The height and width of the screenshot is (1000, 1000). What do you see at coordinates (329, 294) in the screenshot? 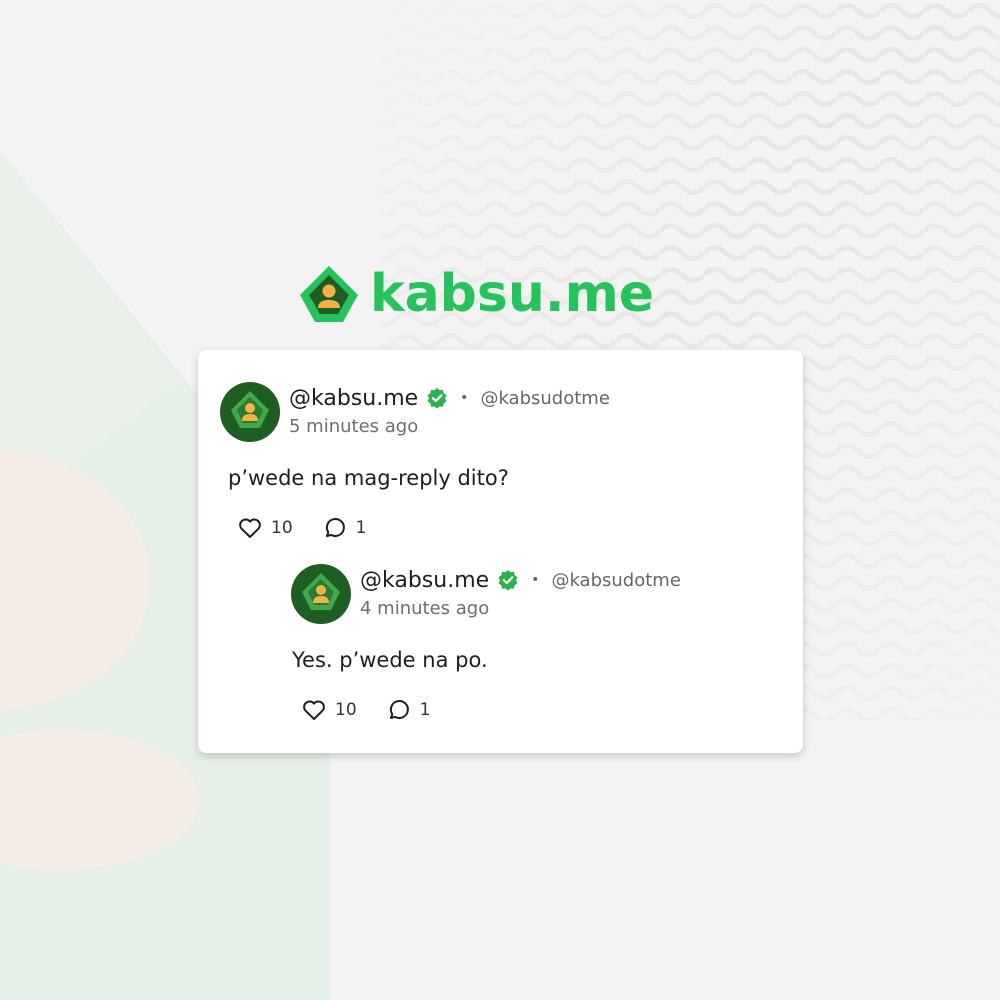
I see `kabsu-logo-icon` at bounding box center [329, 294].